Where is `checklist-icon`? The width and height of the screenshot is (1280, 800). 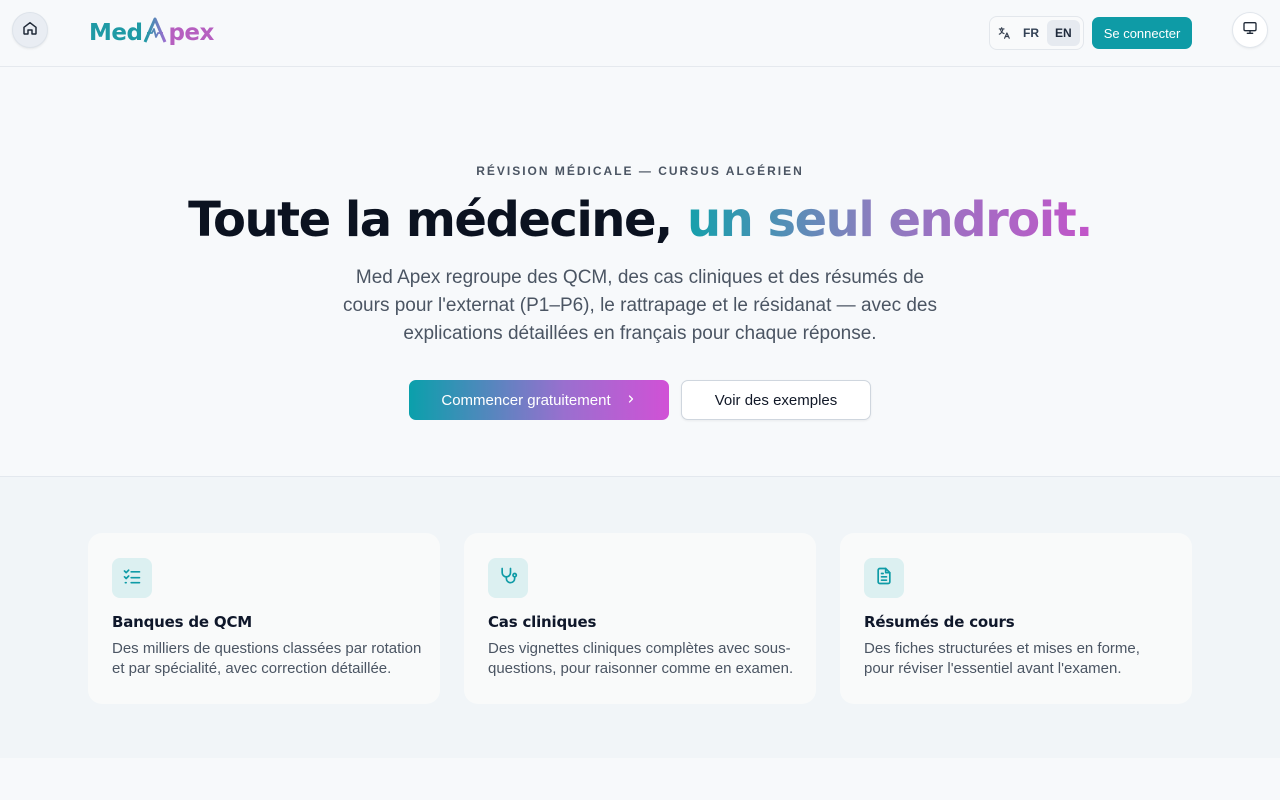
checklist-icon is located at coordinates (132, 578).